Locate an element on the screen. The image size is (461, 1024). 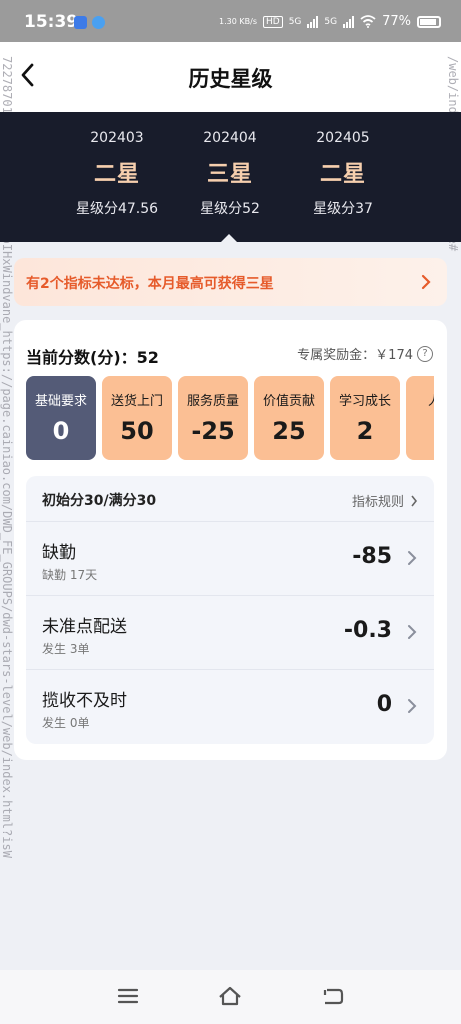
net-speed: 1.30 KB/s is located at coordinates (238, 21).